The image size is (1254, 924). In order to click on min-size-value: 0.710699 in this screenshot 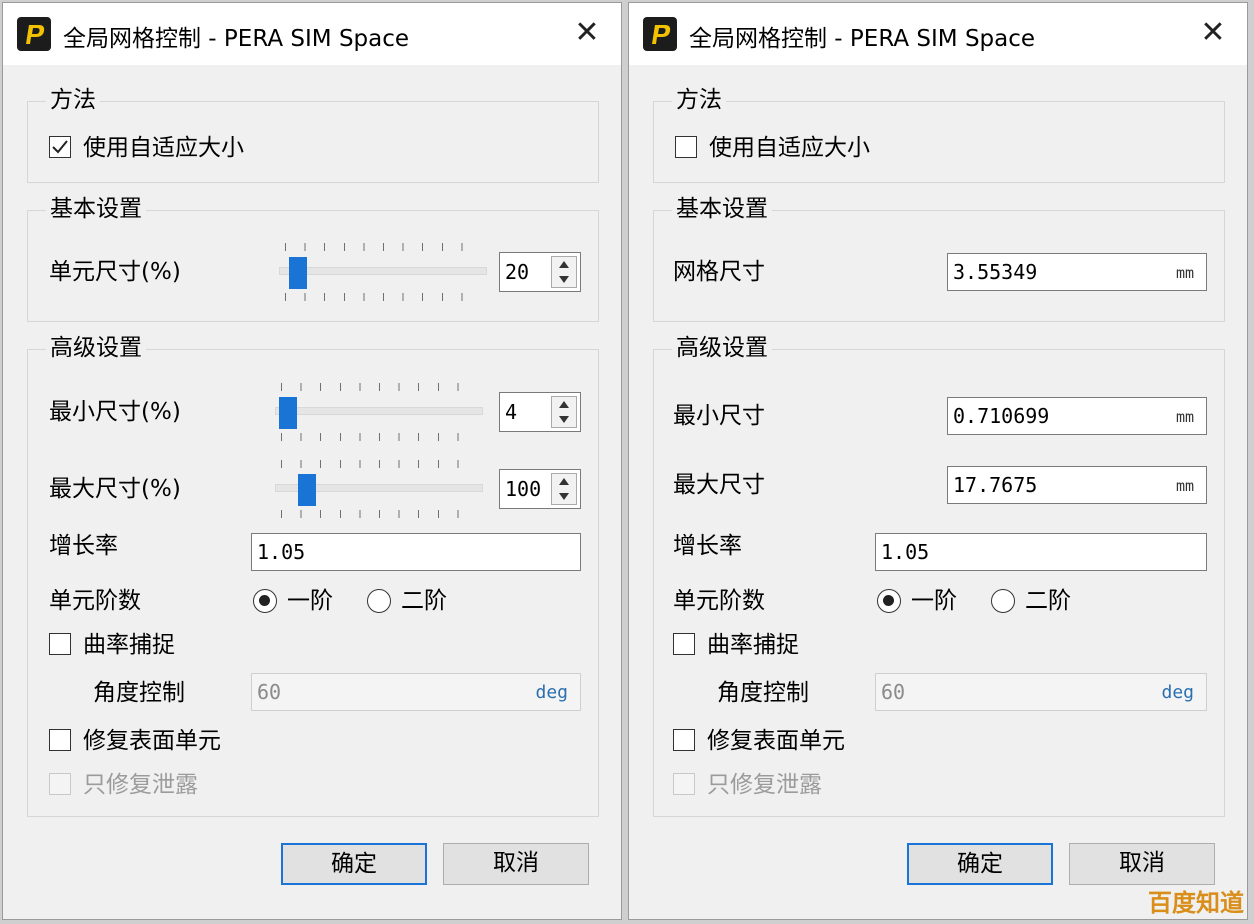, I will do `click(1001, 416)`.